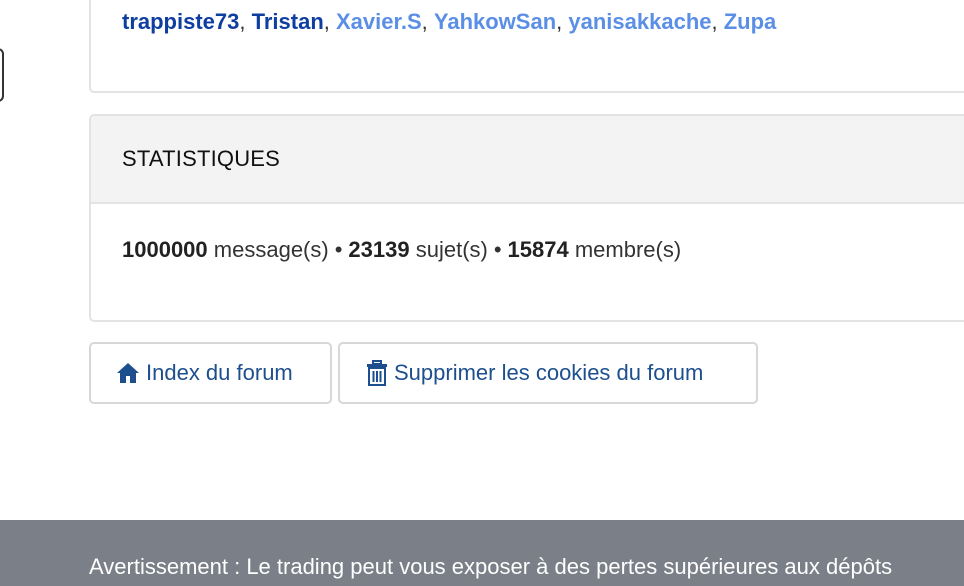  I want to click on topics-label: sujet(s), so click(451, 249).